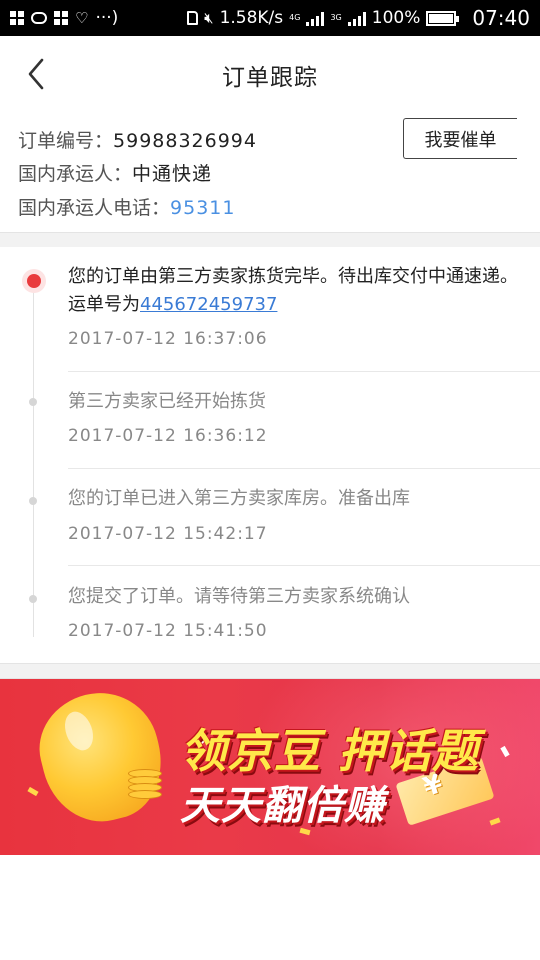 The width and height of the screenshot is (540, 960). I want to click on order-number-value: 59988326994, so click(185, 141).